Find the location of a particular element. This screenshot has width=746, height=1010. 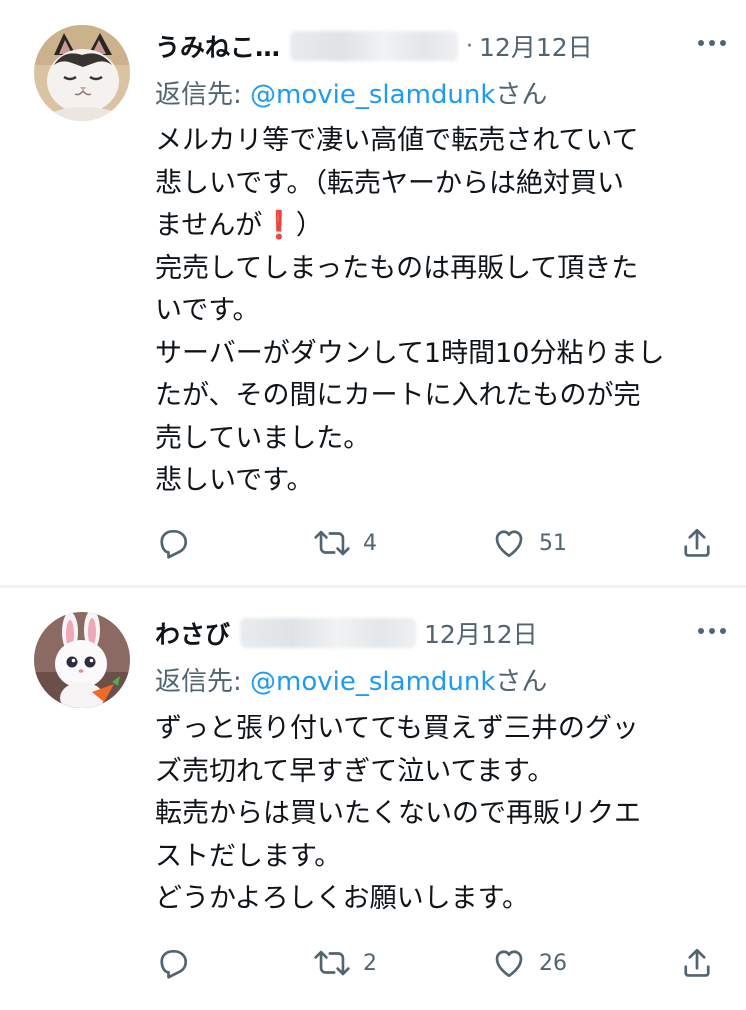

avatar-bunny is located at coordinates (82, 660).